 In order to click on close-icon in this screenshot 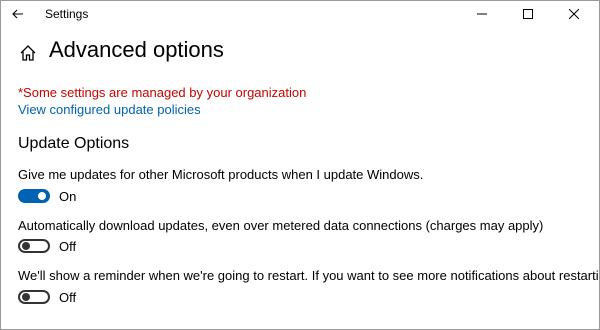, I will do `click(574, 14)`.